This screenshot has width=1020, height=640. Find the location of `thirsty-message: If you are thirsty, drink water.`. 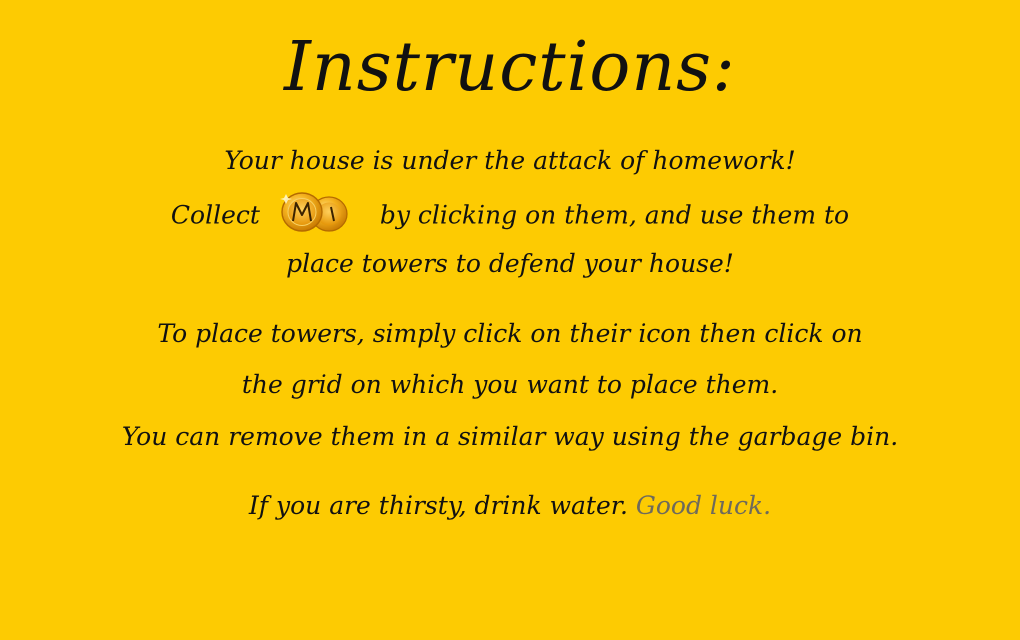

thirsty-message: If you are thirsty, drink water. is located at coordinates (438, 505).